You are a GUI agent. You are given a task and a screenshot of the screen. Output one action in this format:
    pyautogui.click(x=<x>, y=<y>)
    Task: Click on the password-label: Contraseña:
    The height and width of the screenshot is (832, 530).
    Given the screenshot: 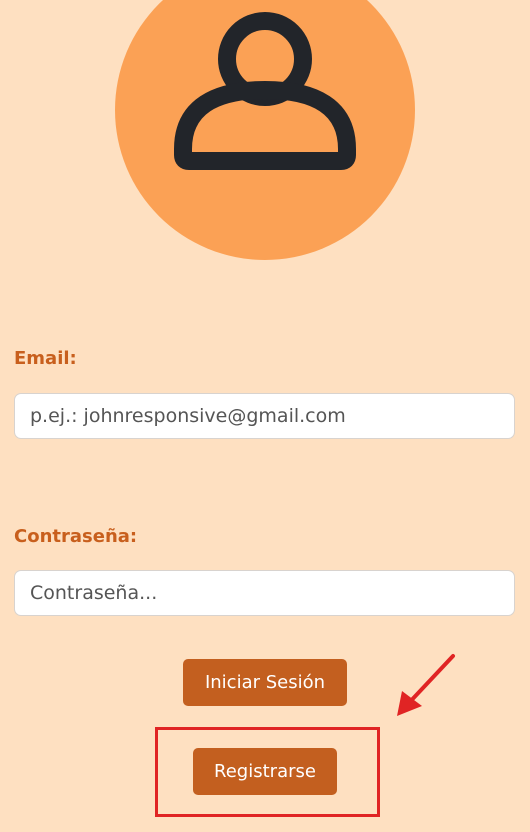 What is the action you would take?
    pyautogui.click(x=76, y=536)
    